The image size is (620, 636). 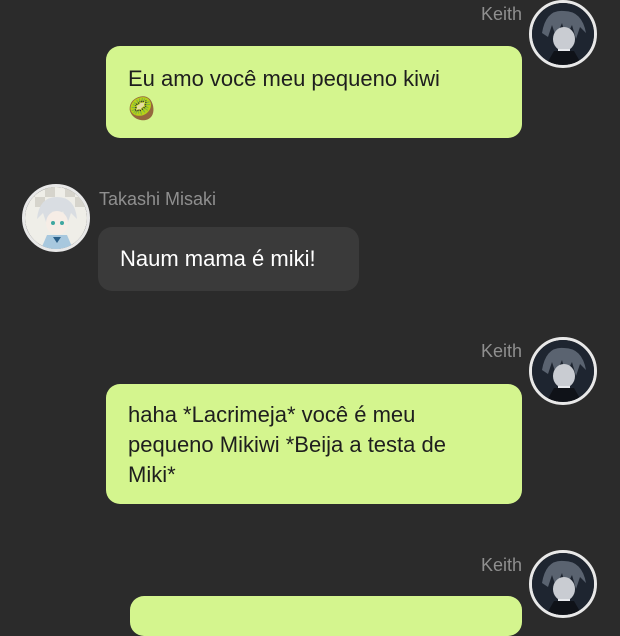 What do you see at coordinates (284, 78) in the screenshot?
I see `message-text: Eu amo você meu pequeno kiwi` at bounding box center [284, 78].